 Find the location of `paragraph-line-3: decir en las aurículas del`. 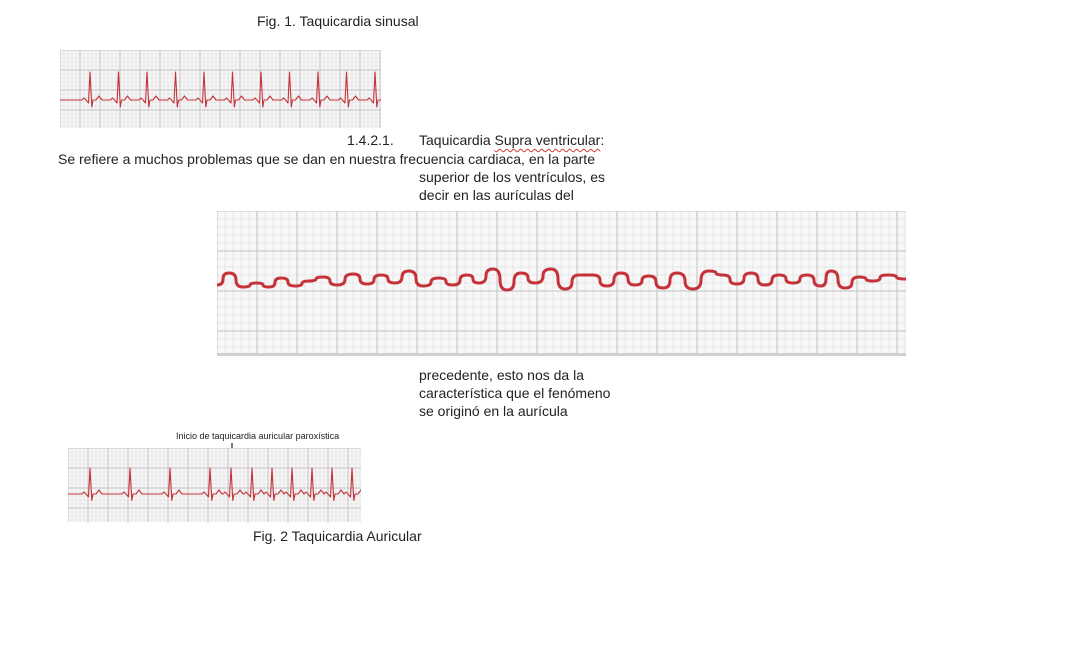

paragraph-line-3: decir en las aurículas del is located at coordinates (496, 195).